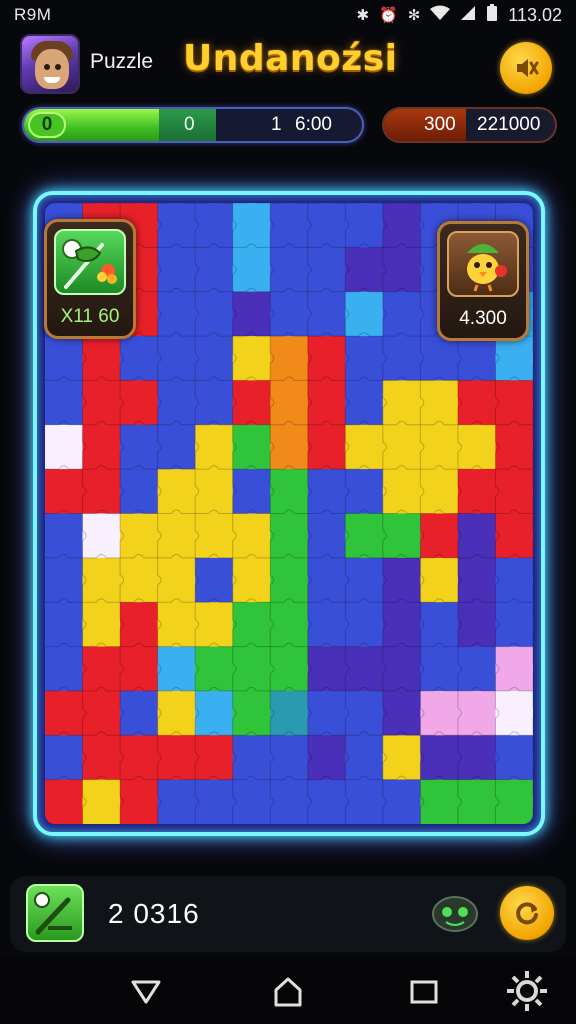 The width and height of the screenshot is (576, 1024). I want to click on hint-button, so click(55, 913).